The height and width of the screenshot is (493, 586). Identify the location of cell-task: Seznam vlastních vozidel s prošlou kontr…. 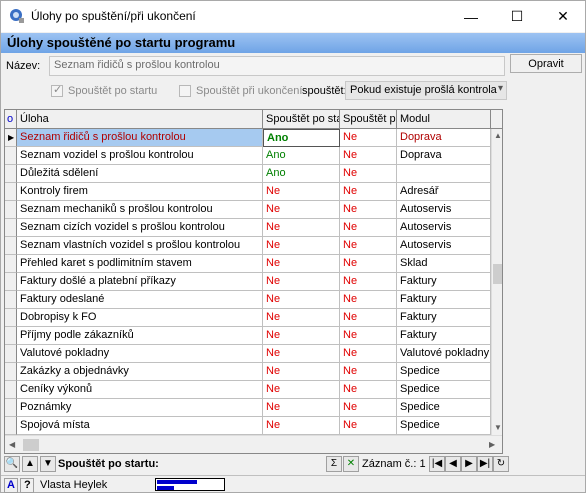
(140, 246).